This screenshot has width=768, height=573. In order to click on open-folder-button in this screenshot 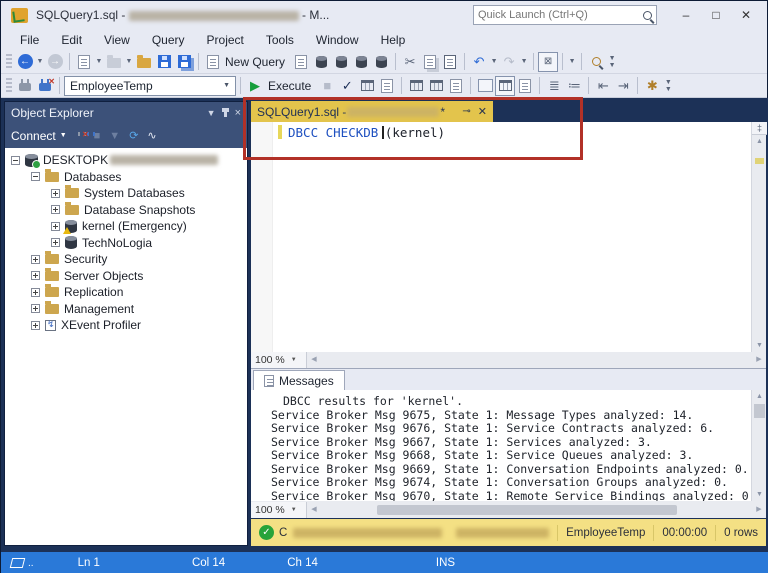, I will do `click(144, 62)`.